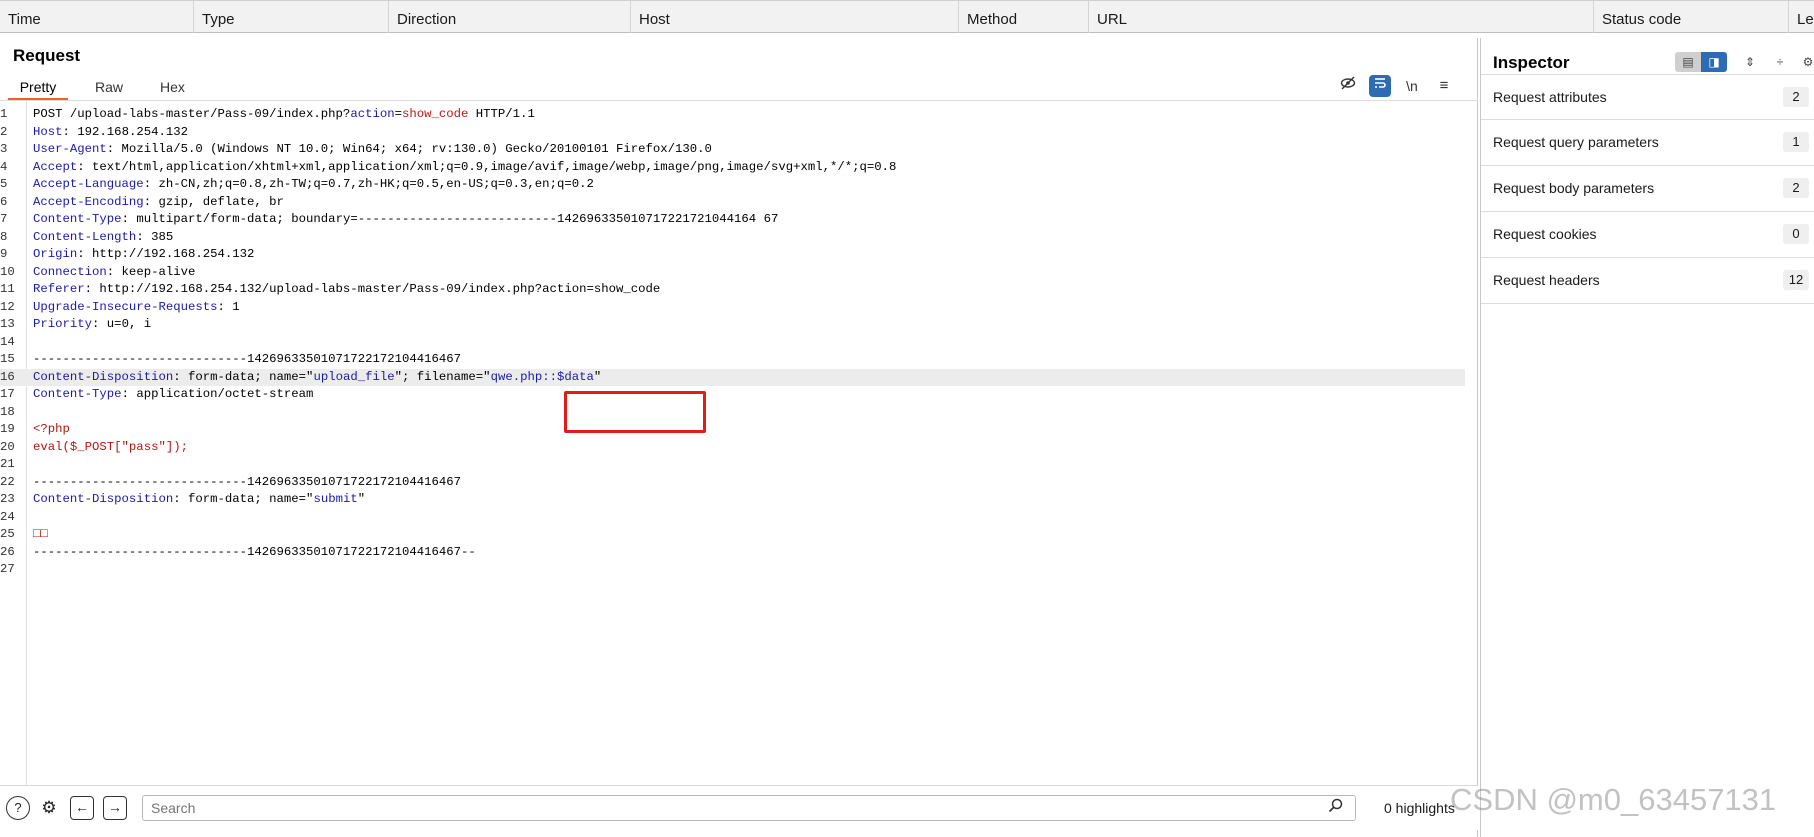 The width and height of the screenshot is (1814, 837). What do you see at coordinates (103, 236) in the screenshot?
I see `line-text: Content-Length: 385` at bounding box center [103, 236].